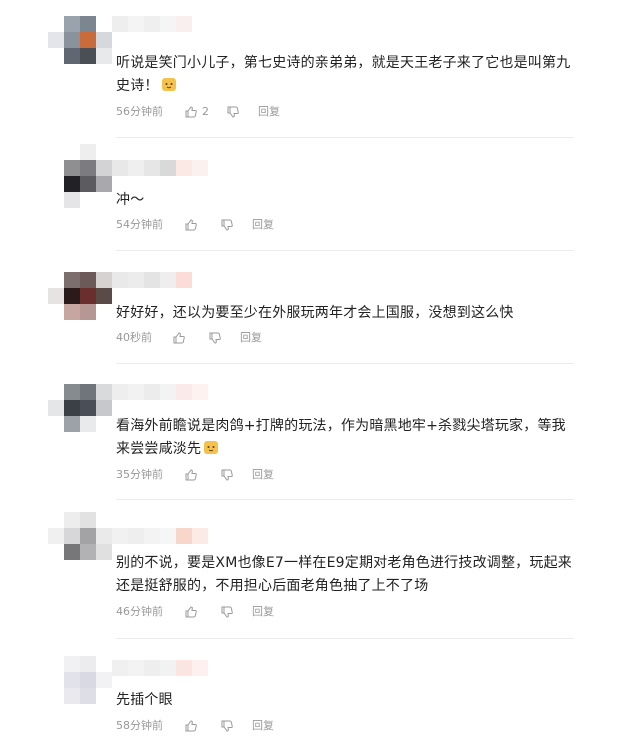  Describe the element at coordinates (139, 224) in the screenshot. I see `comment-time: 54分钟前` at that location.